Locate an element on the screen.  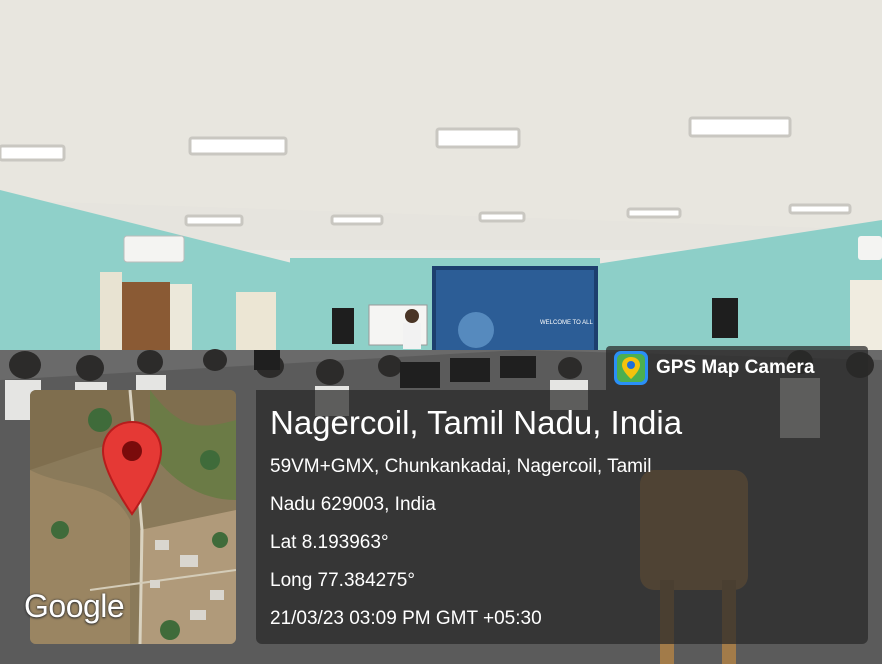
projector-screen-text: WELCOME TO ALL is located at coordinates (566, 323).